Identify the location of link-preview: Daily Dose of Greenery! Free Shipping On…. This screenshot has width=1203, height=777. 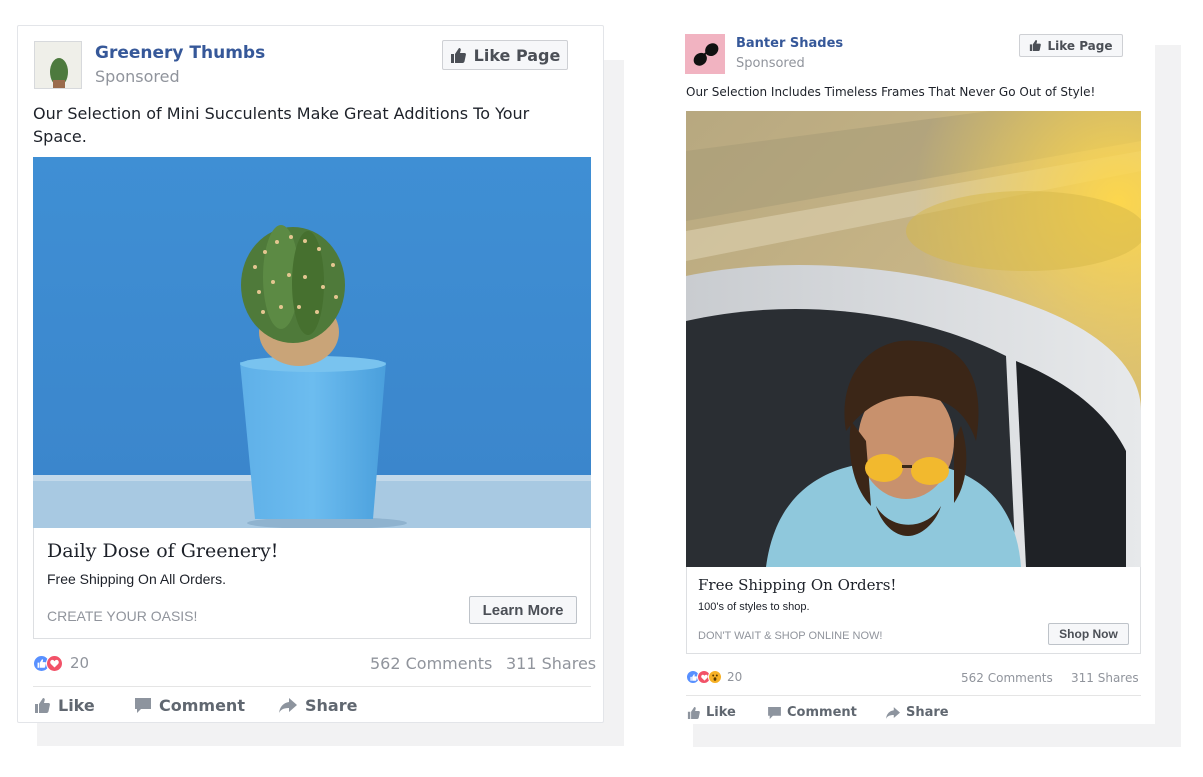
(312, 583).